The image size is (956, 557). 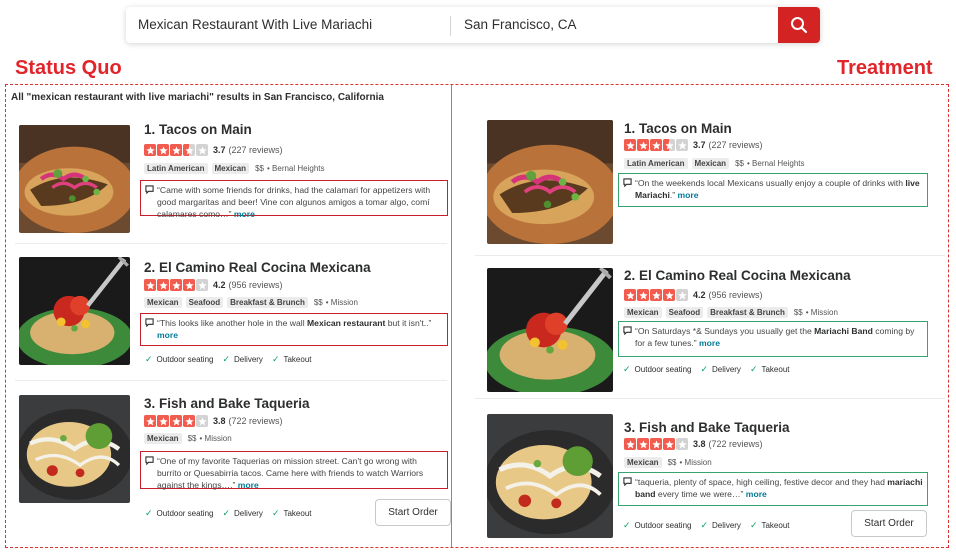 I want to click on search-icon, so click(x=799, y=25).